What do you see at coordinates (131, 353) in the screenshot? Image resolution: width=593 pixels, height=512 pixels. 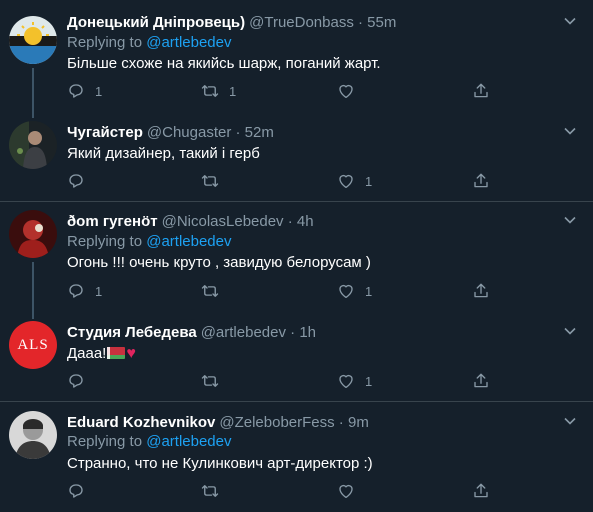 I see `red-heart-emoji: ♥` at bounding box center [131, 353].